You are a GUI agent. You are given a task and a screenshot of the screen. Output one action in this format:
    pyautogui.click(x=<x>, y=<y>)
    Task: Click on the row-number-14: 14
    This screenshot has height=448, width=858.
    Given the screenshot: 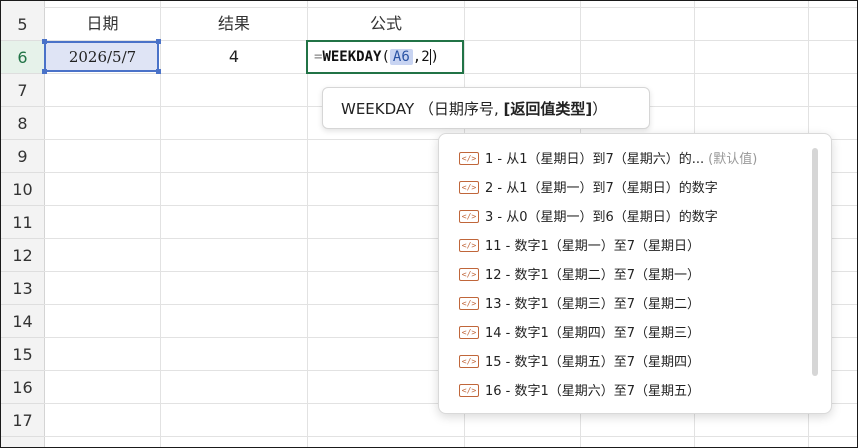 What is the action you would take?
    pyautogui.click(x=22, y=321)
    